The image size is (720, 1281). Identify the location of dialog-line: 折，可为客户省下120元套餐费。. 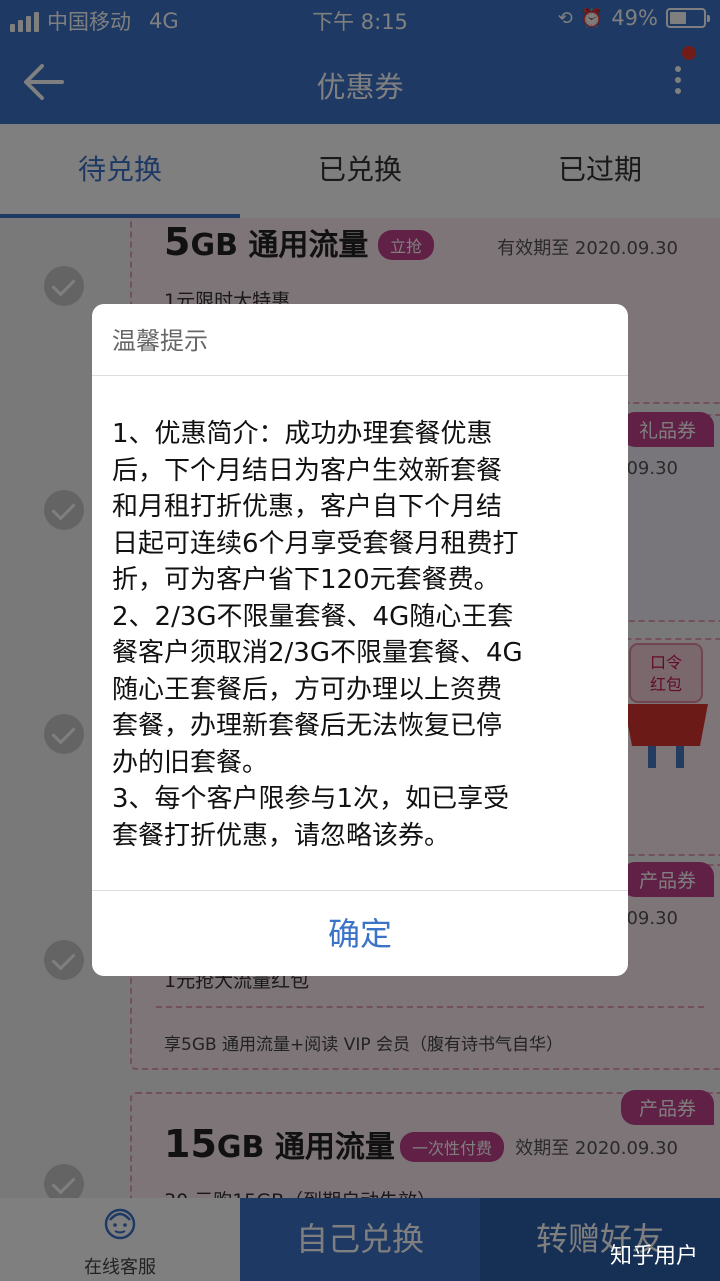
(306, 580).